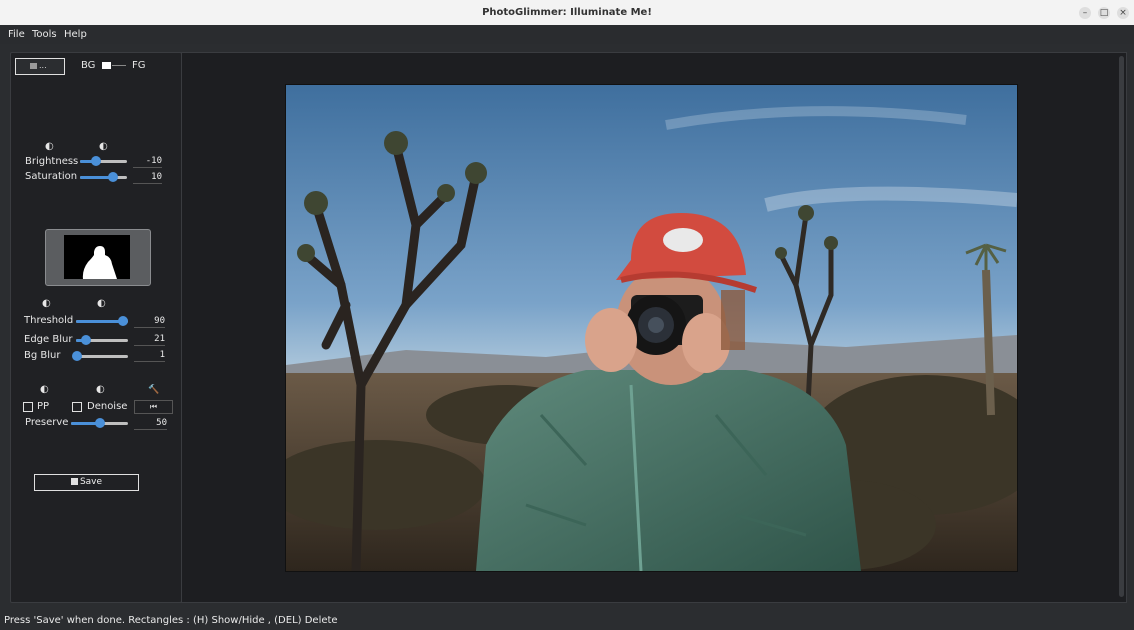  What do you see at coordinates (33, 66) in the screenshot?
I see `color-swatch-icon` at bounding box center [33, 66].